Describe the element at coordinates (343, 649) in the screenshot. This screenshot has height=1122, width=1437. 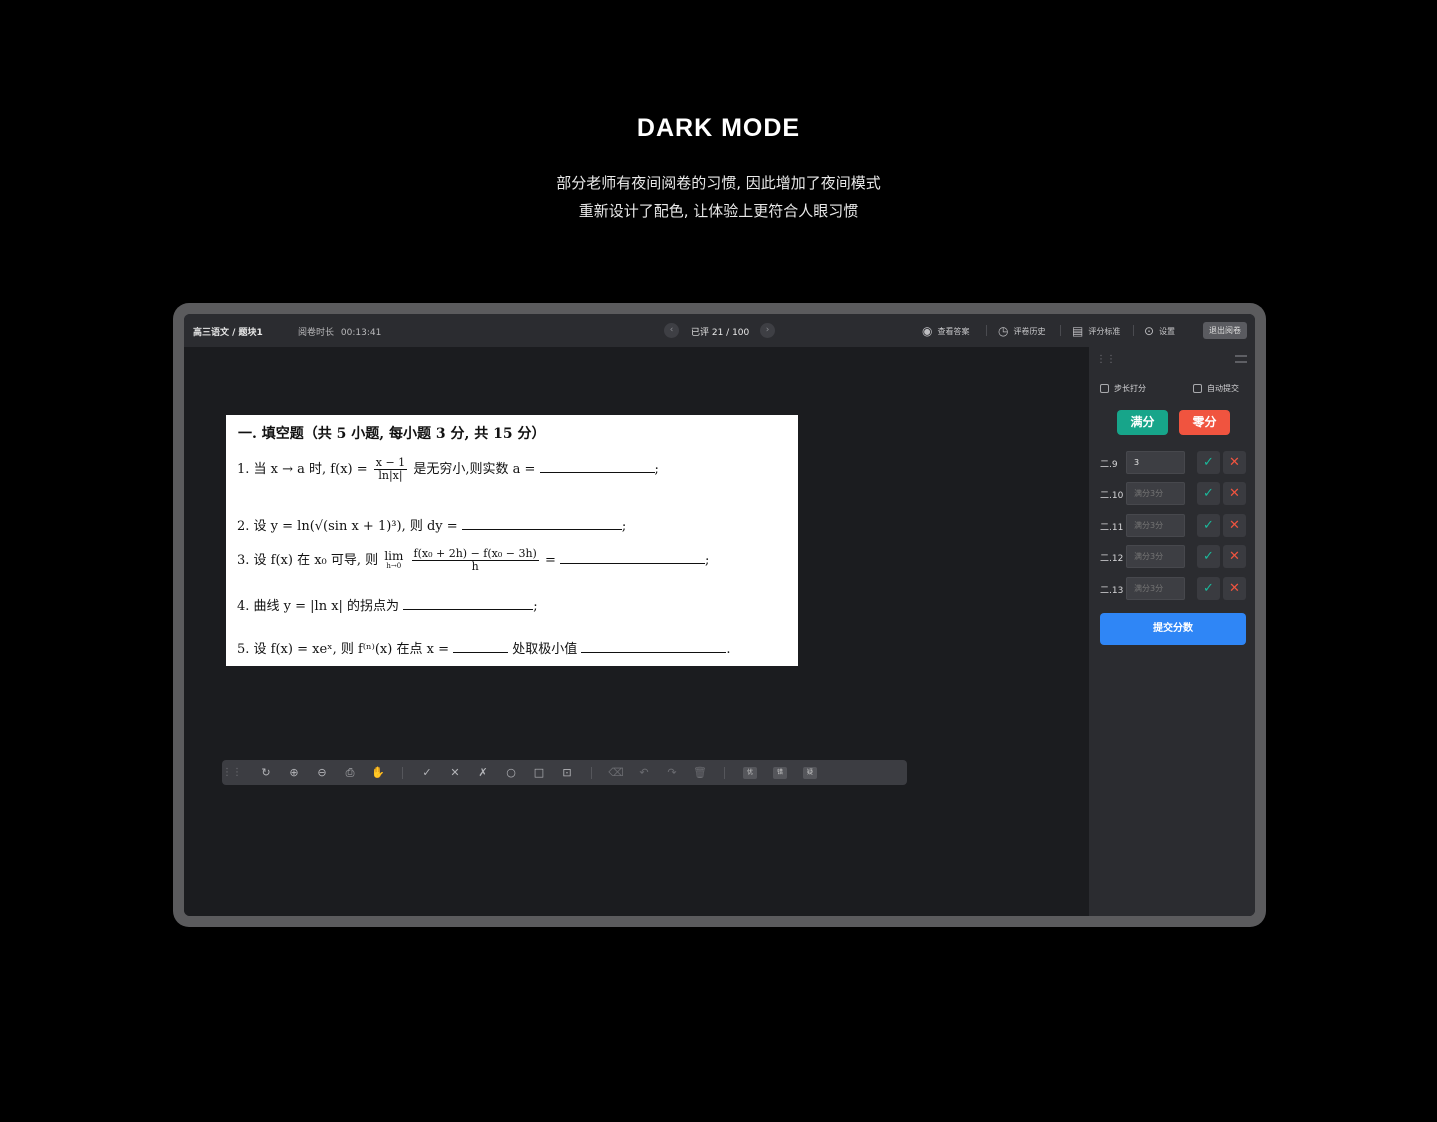
I see `q5-part-a: 5. 设 f(x) = xeˣ, 则 f⁽ⁿ⁾(x) 在点 x =` at that location.